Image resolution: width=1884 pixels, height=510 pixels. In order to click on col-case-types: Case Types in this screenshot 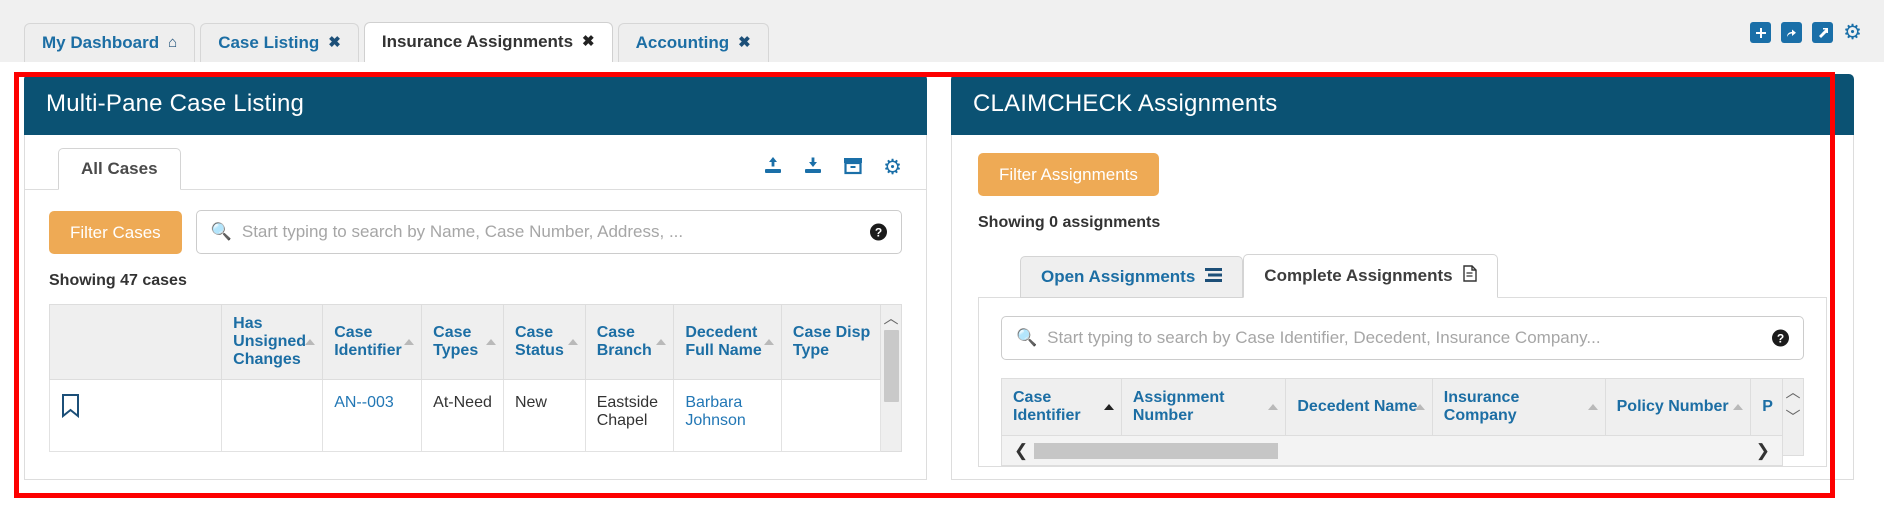, I will do `click(462, 342)`.